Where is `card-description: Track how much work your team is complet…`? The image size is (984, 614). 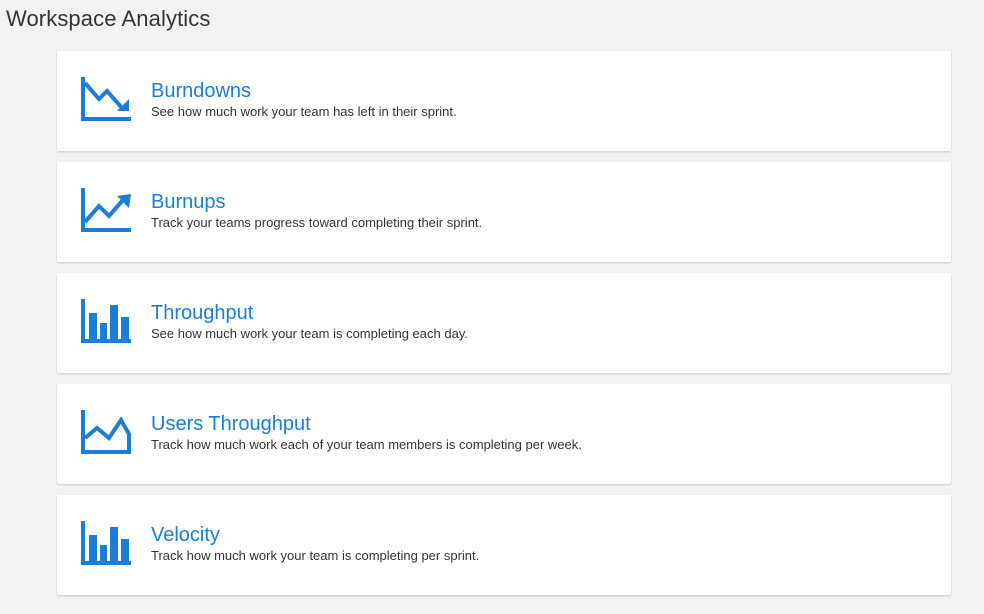
card-description: Track how much work your team is complet… is located at coordinates (315, 555).